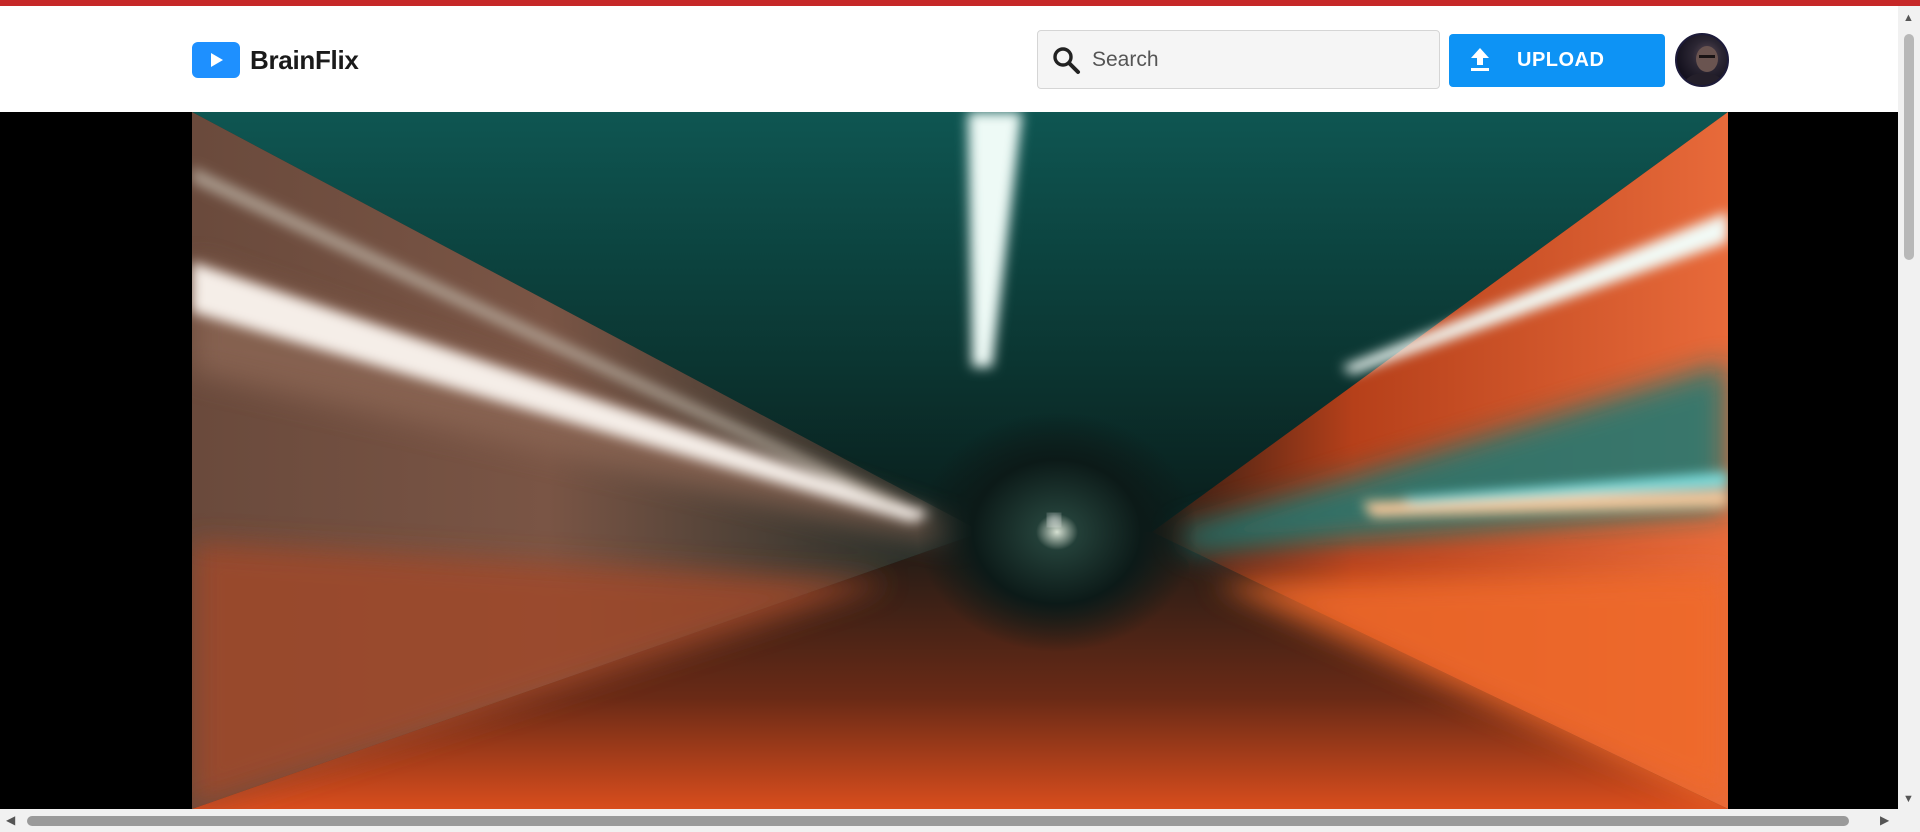 This screenshot has width=1920, height=832. Describe the element at coordinates (1561, 60) in the screenshot. I see `upload-label: UPLOAD` at that location.